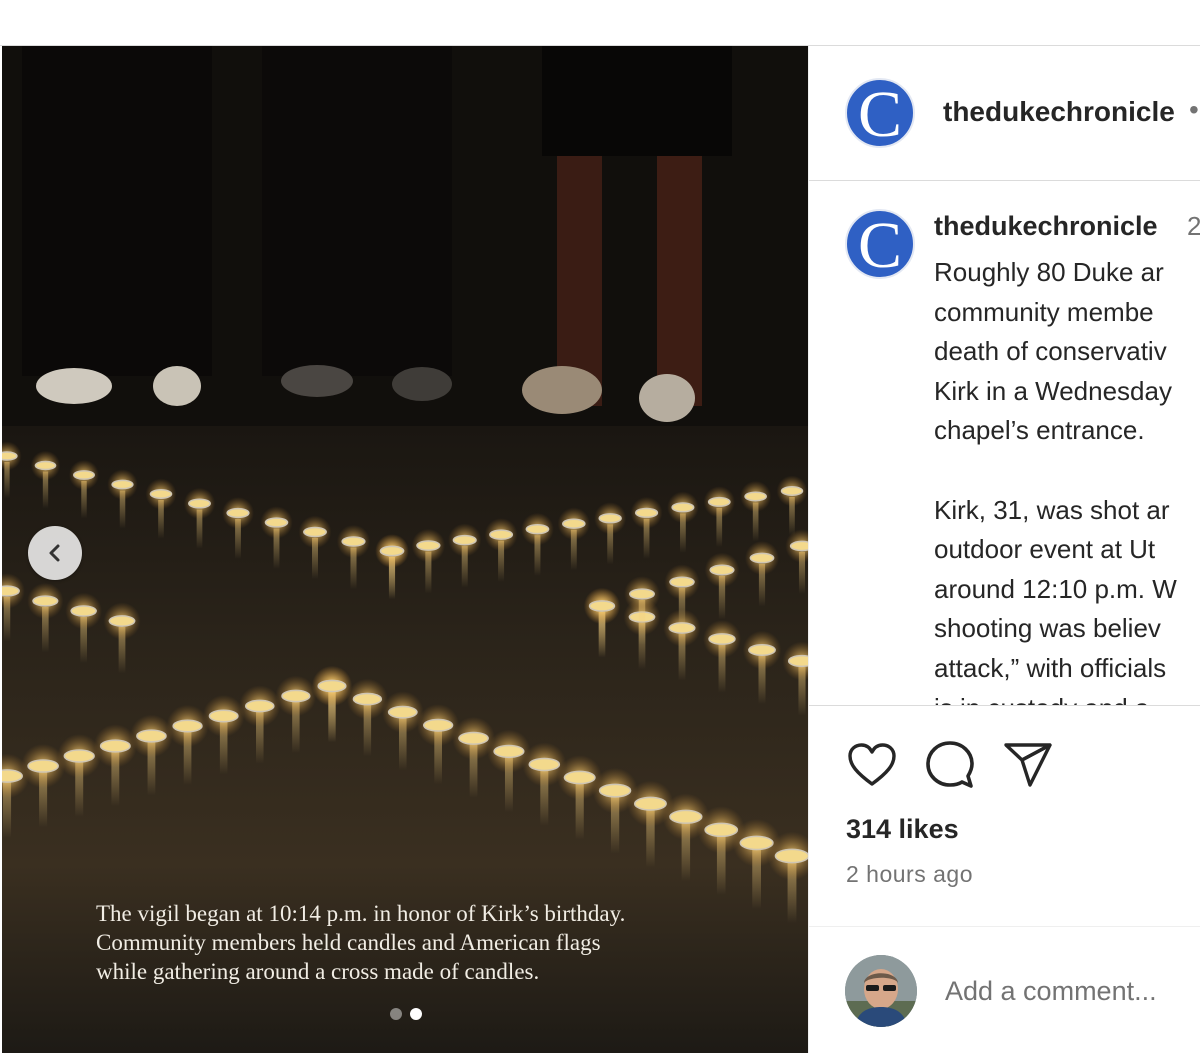  I want to click on post-actions, so click(950, 765).